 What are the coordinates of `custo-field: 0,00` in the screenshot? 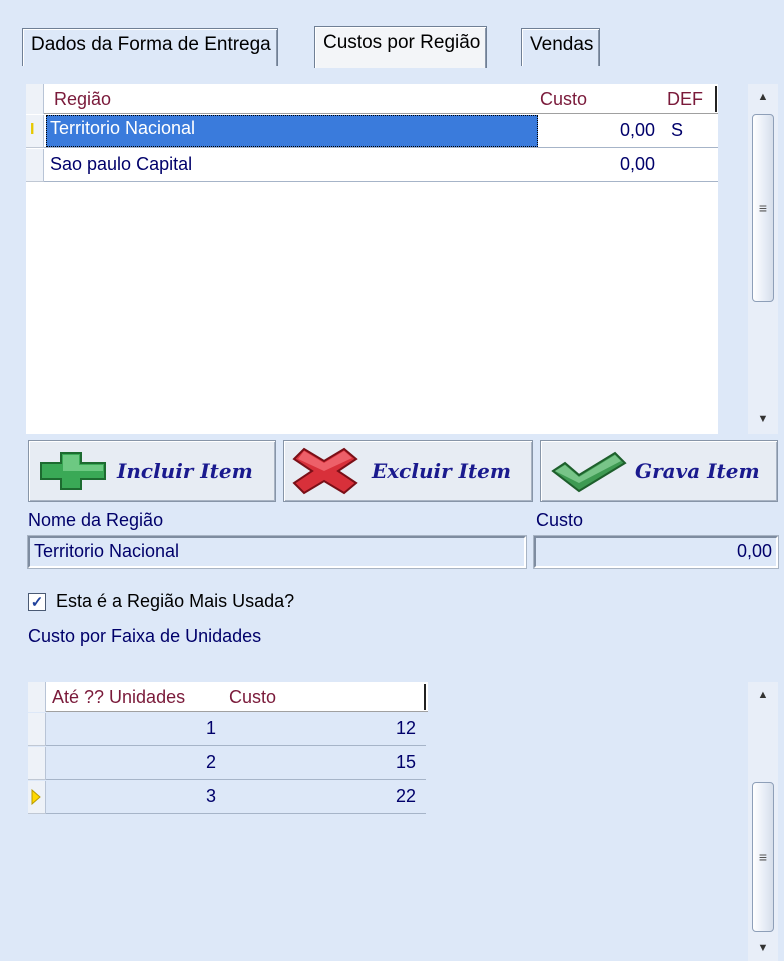 It's located at (656, 552).